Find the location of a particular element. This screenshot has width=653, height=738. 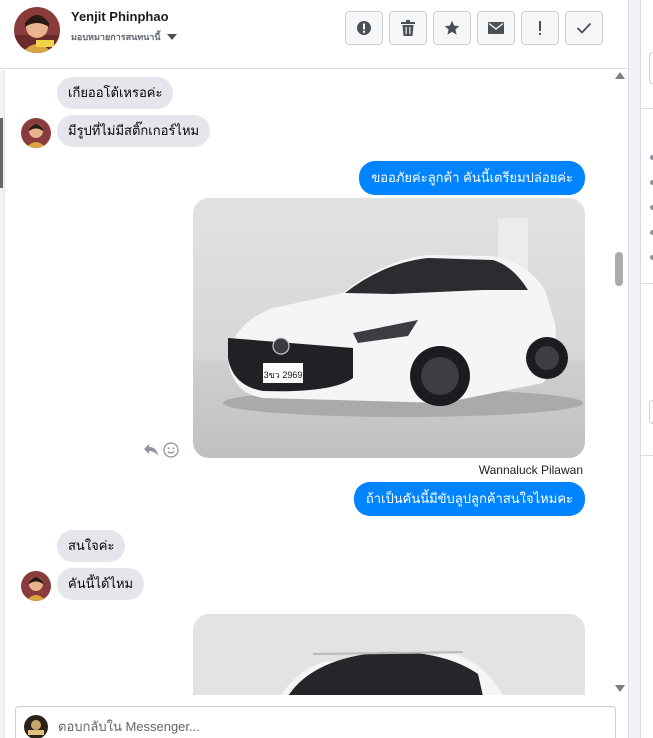

svg-text: 3ขว 2969 is located at coordinates (283, 375).